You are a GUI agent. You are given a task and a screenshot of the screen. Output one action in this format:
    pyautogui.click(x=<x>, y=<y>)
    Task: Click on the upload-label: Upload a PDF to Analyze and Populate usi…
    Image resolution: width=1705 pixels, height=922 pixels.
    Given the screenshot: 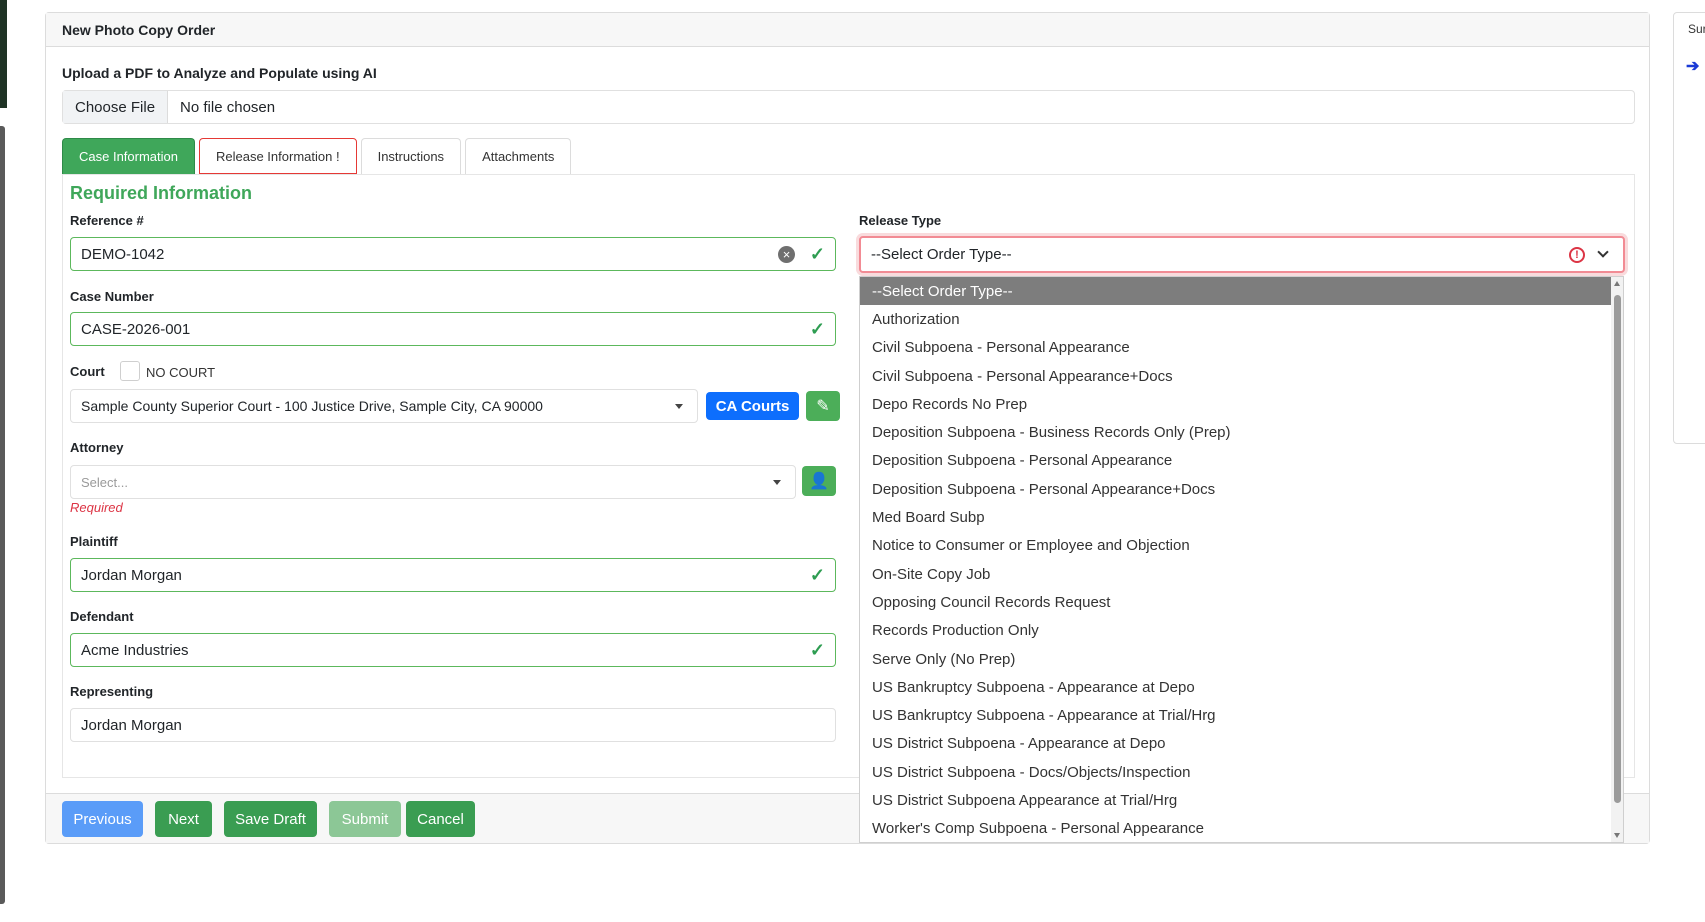 What is the action you would take?
    pyautogui.click(x=219, y=73)
    